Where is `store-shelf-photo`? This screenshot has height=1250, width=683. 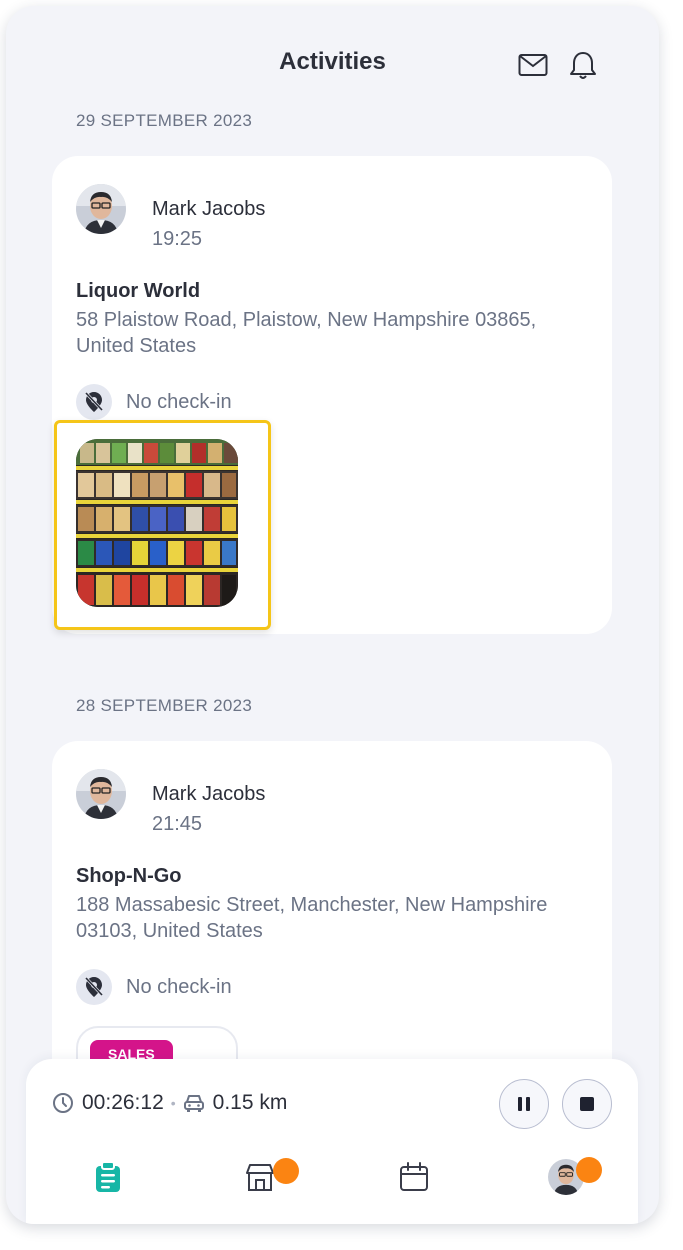
store-shelf-photo is located at coordinates (157, 523).